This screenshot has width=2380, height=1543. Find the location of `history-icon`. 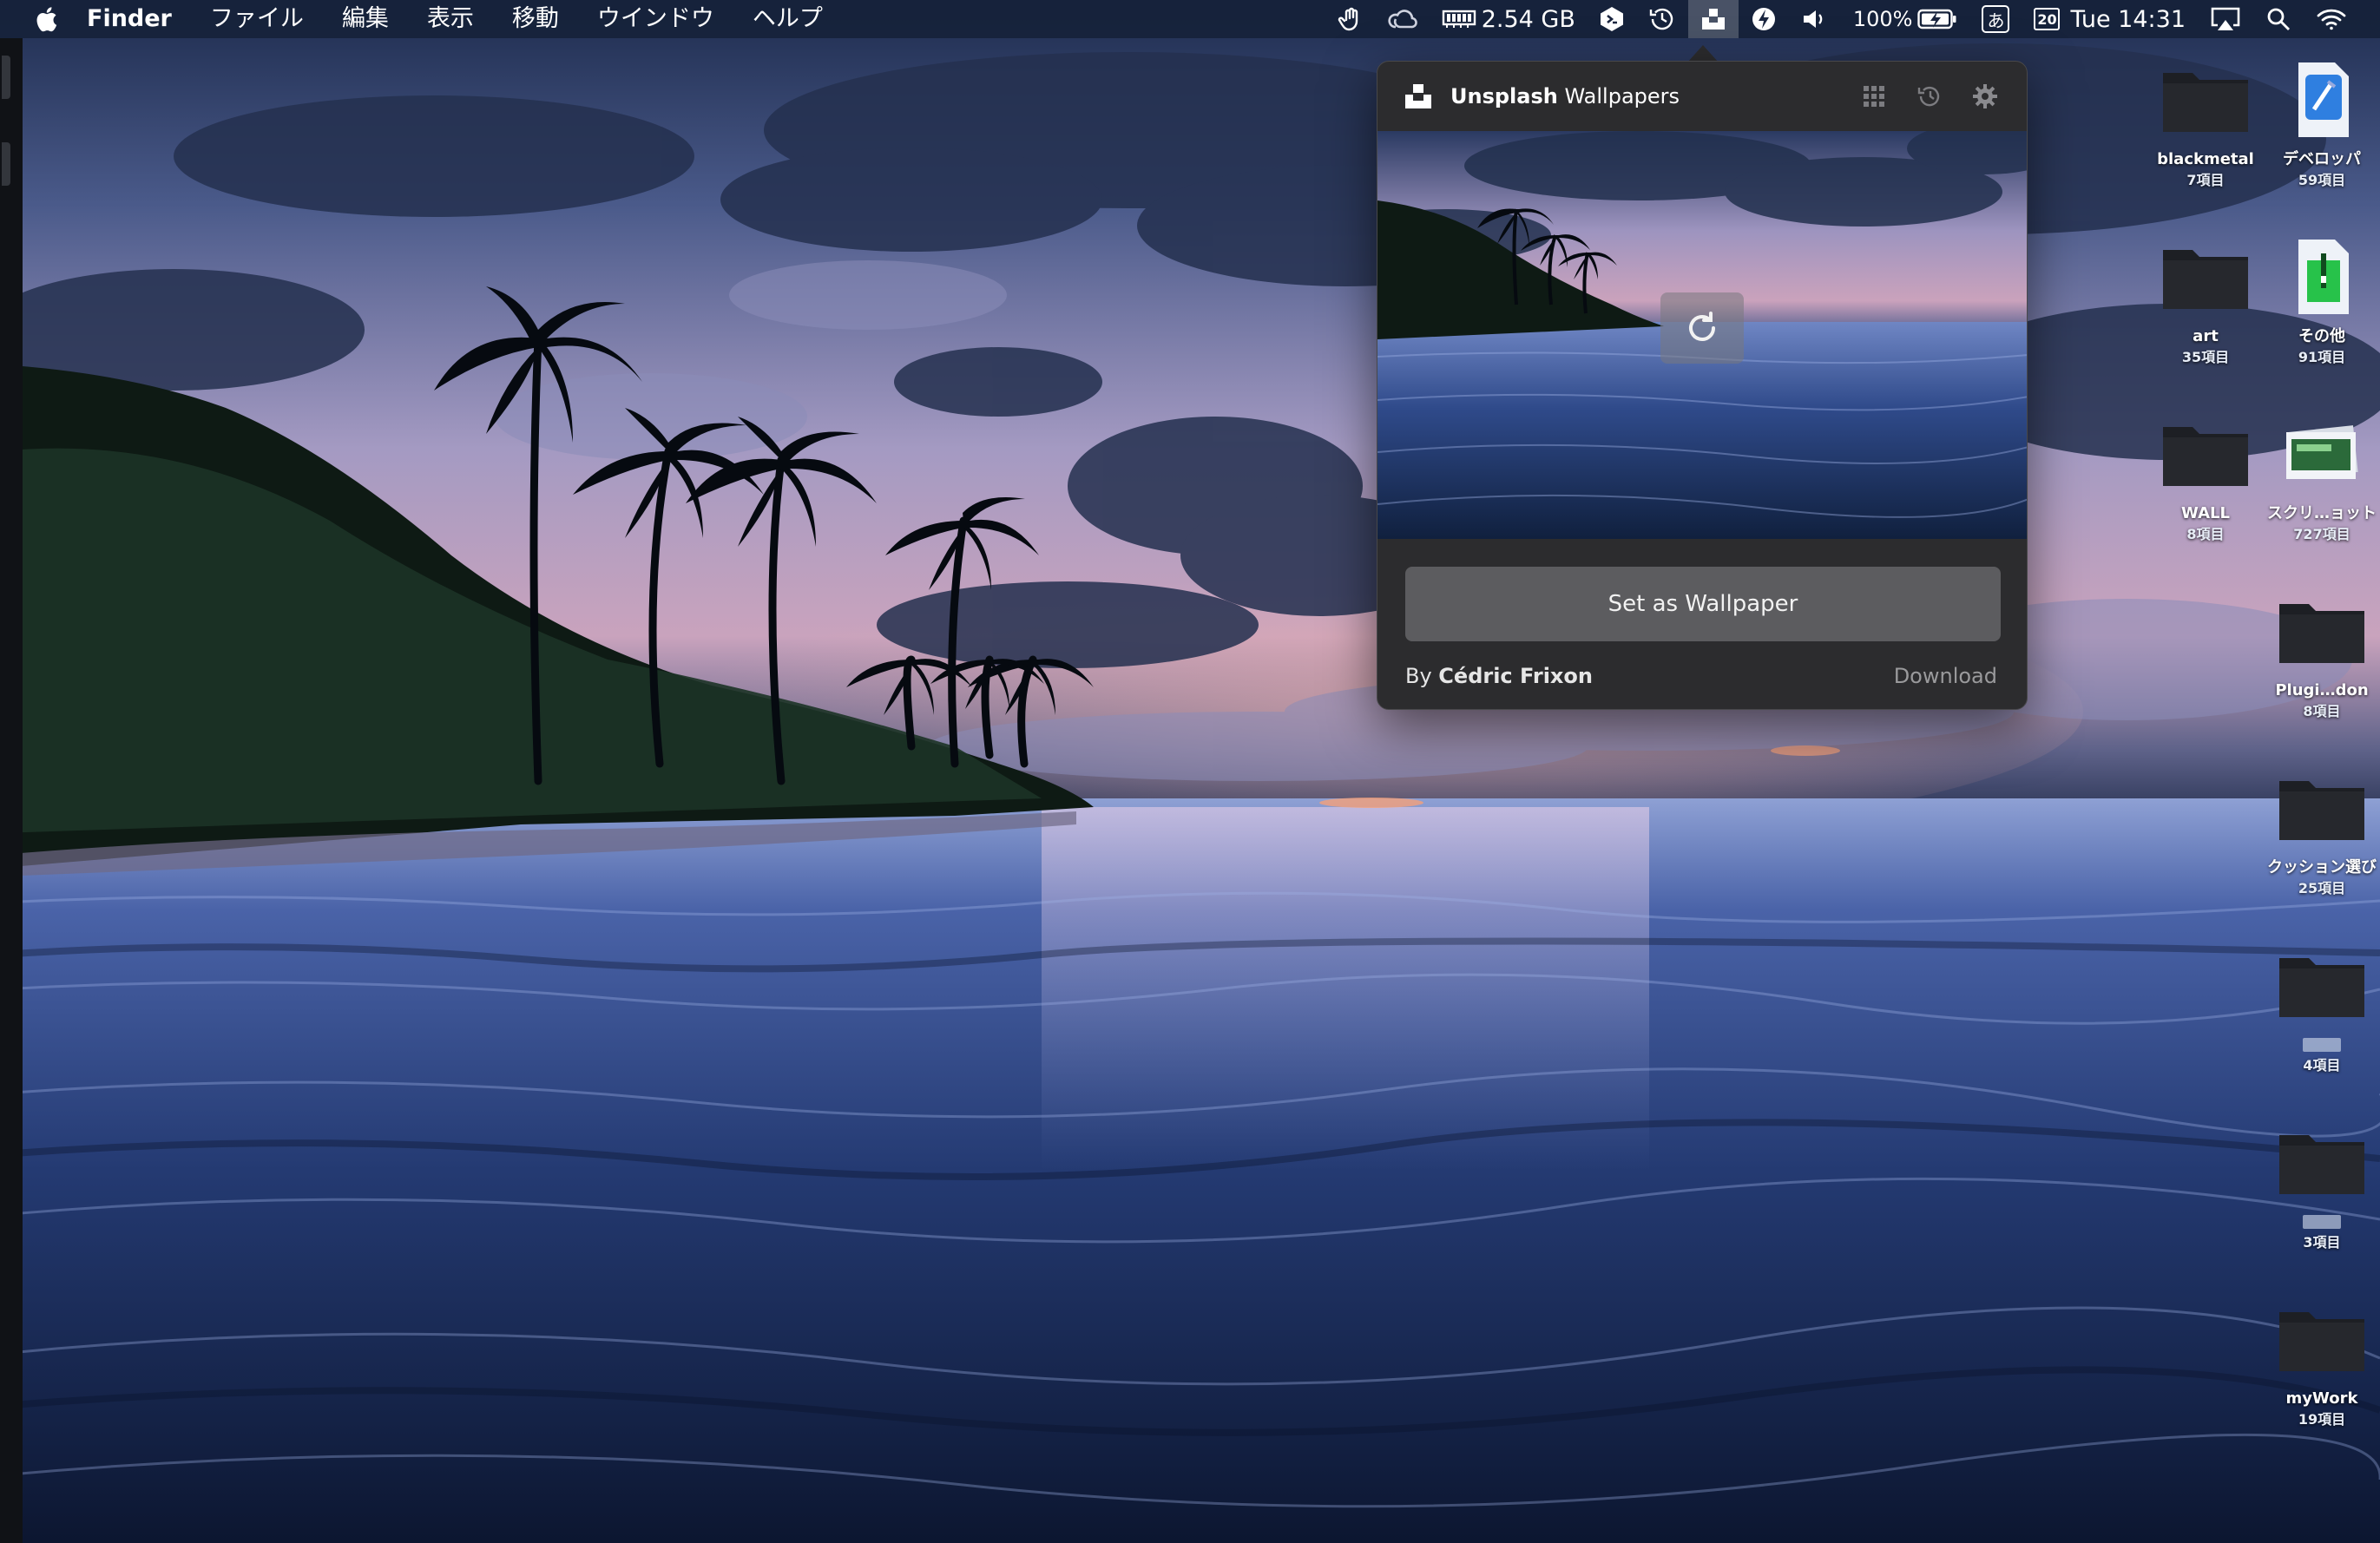

history-icon is located at coordinates (1929, 96).